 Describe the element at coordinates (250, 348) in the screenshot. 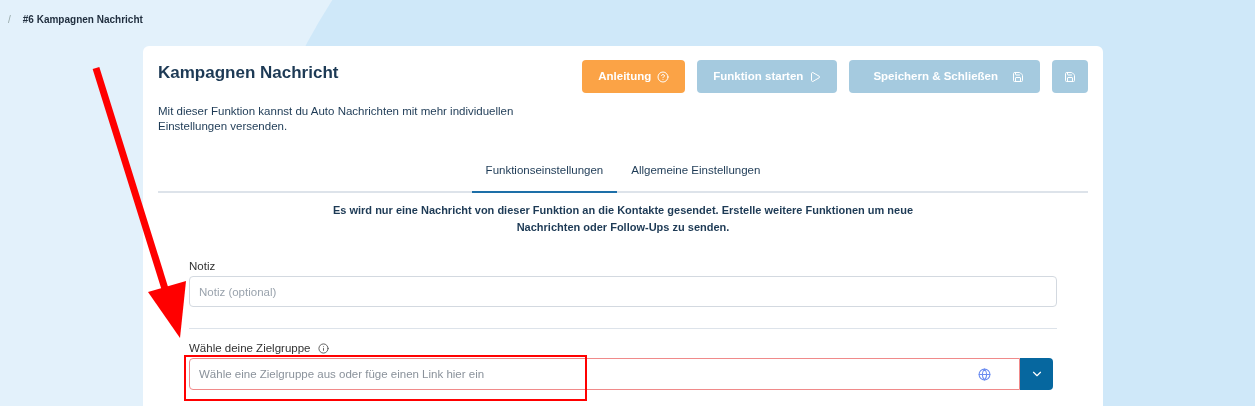

I see `field-label: Wähle deine Zielgruppe` at that location.